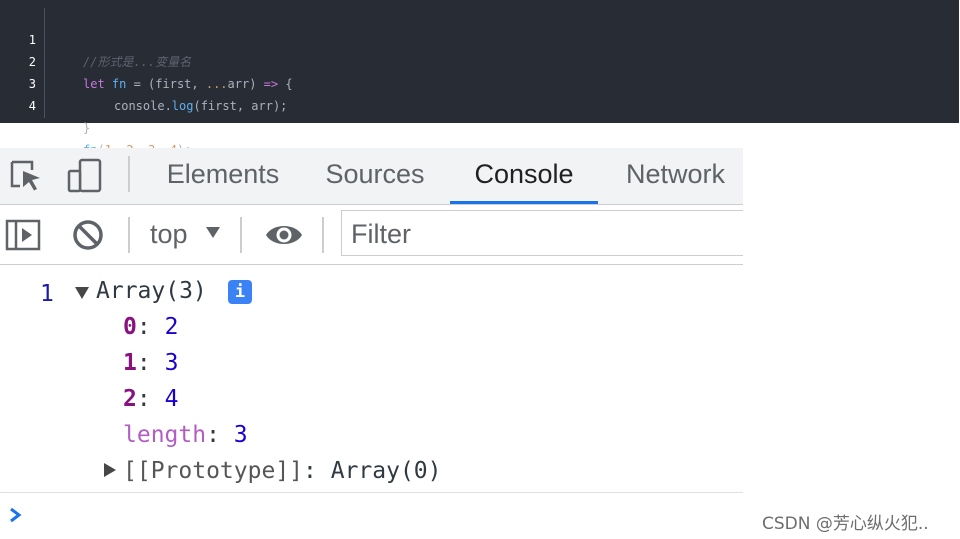 This screenshot has height=539, width=960. What do you see at coordinates (240, 435) in the screenshot?
I see `length-value: 3` at bounding box center [240, 435].